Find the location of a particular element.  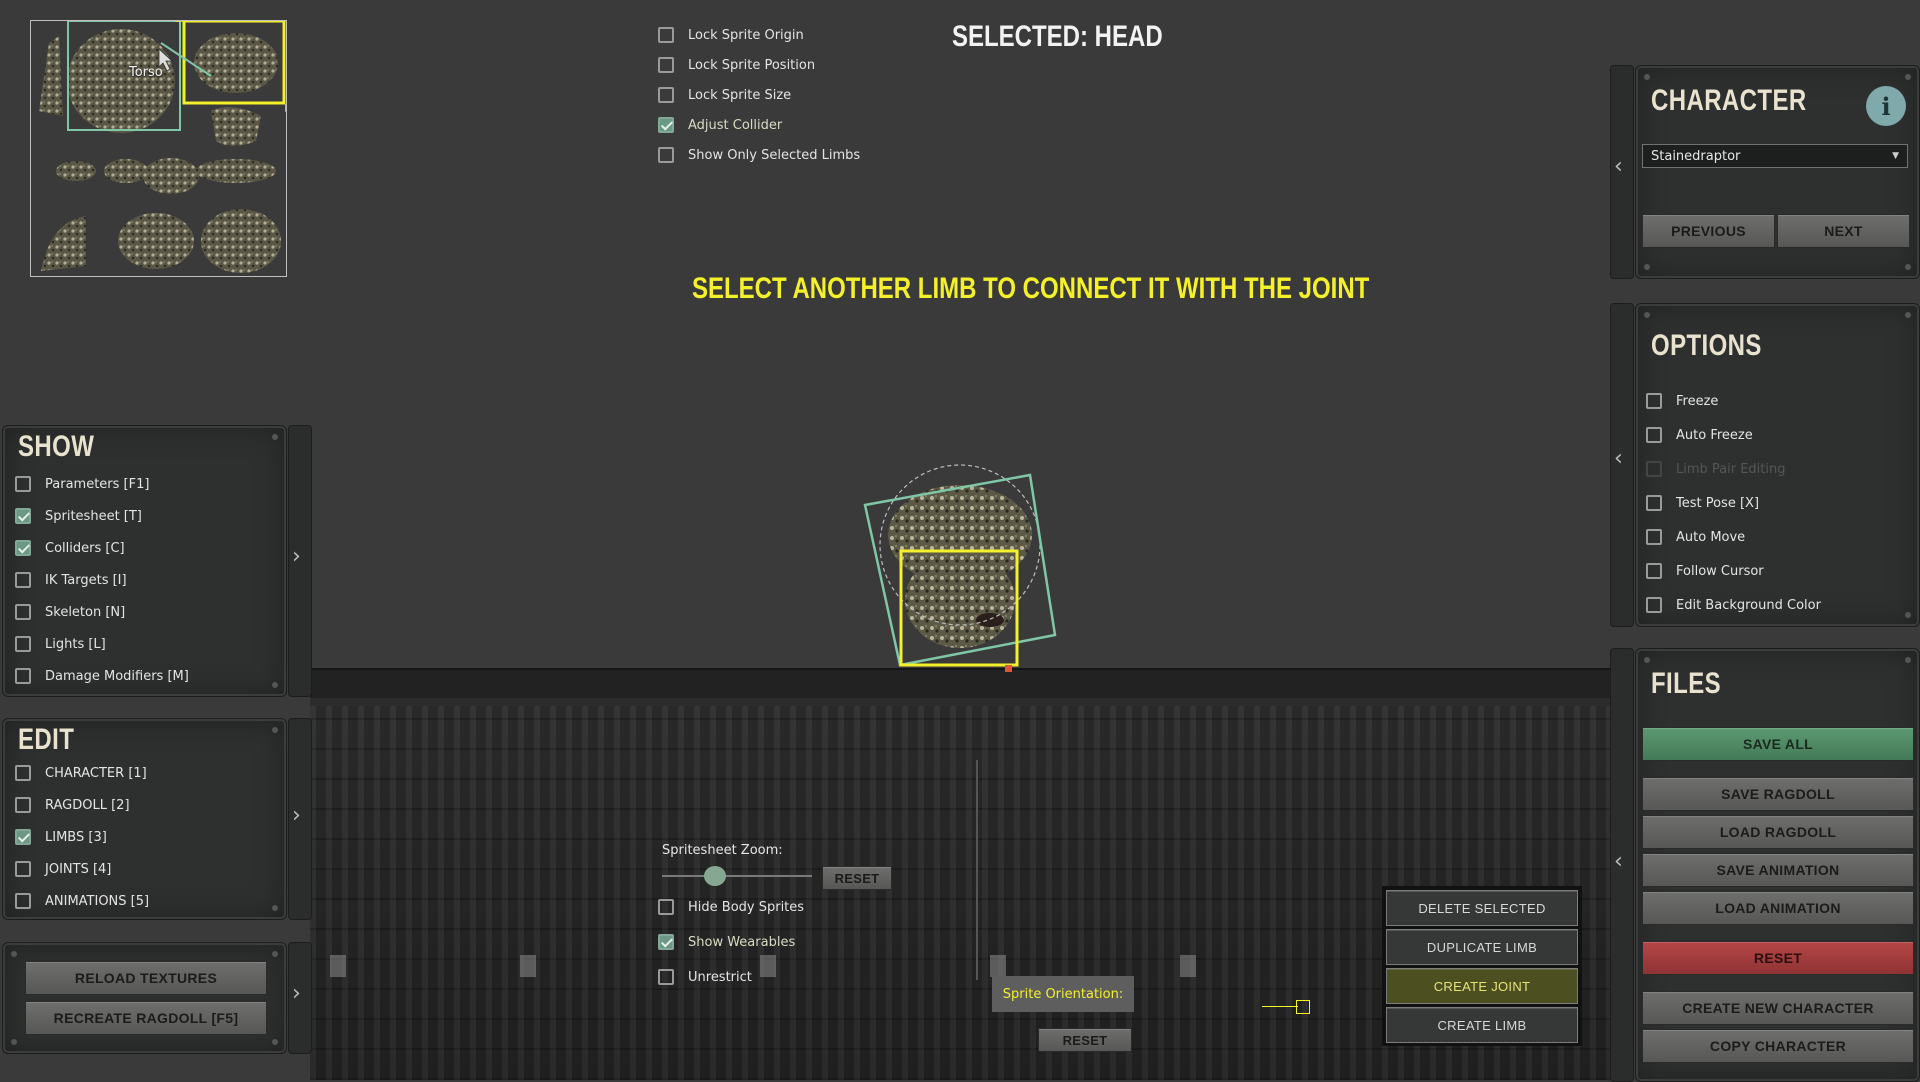

follow-cursor-toggle: Follow Cursor is located at coordinates (1705, 571).